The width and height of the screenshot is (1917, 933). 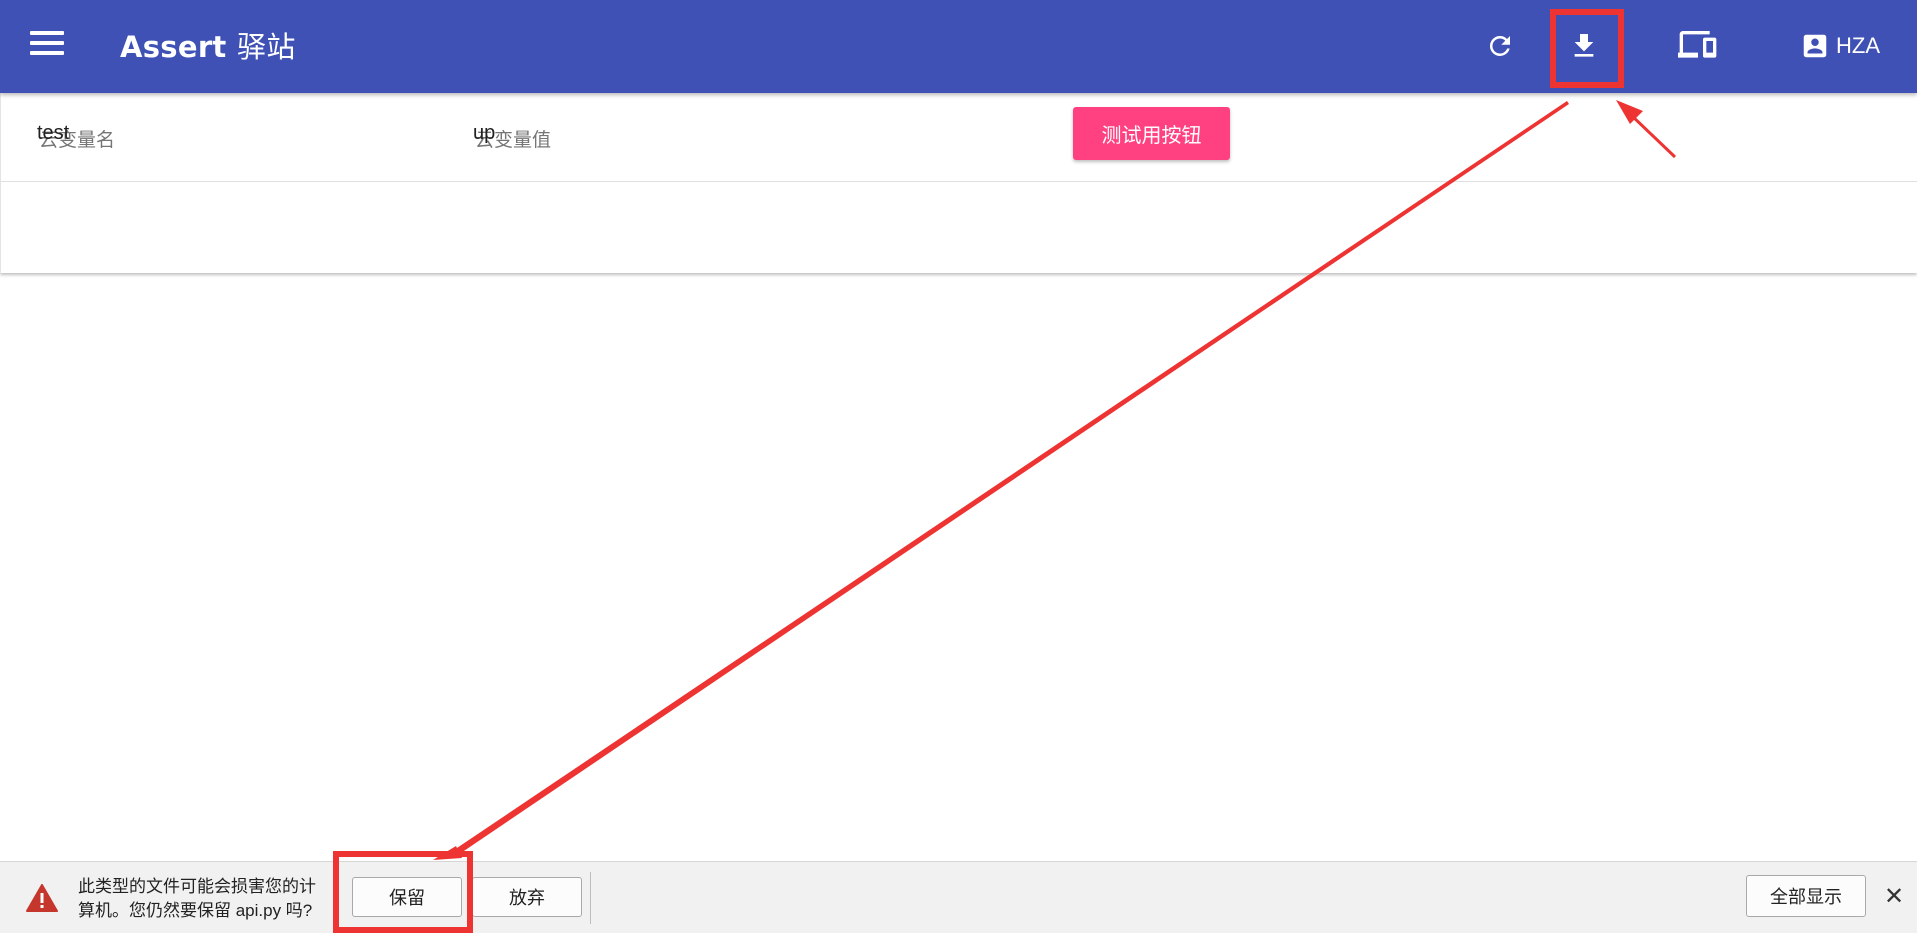 What do you see at coordinates (53, 133) in the screenshot?
I see `cell-variable-name: test` at bounding box center [53, 133].